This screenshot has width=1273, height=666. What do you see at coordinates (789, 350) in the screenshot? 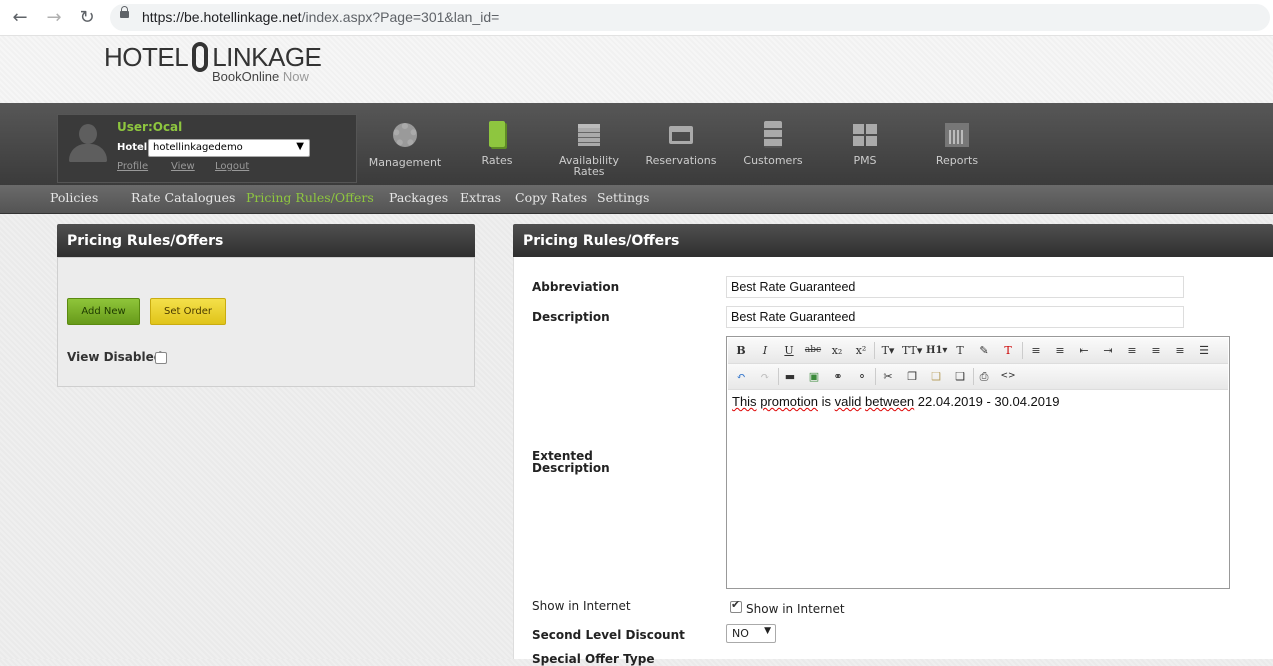
I see `underline-icon: U` at bounding box center [789, 350].